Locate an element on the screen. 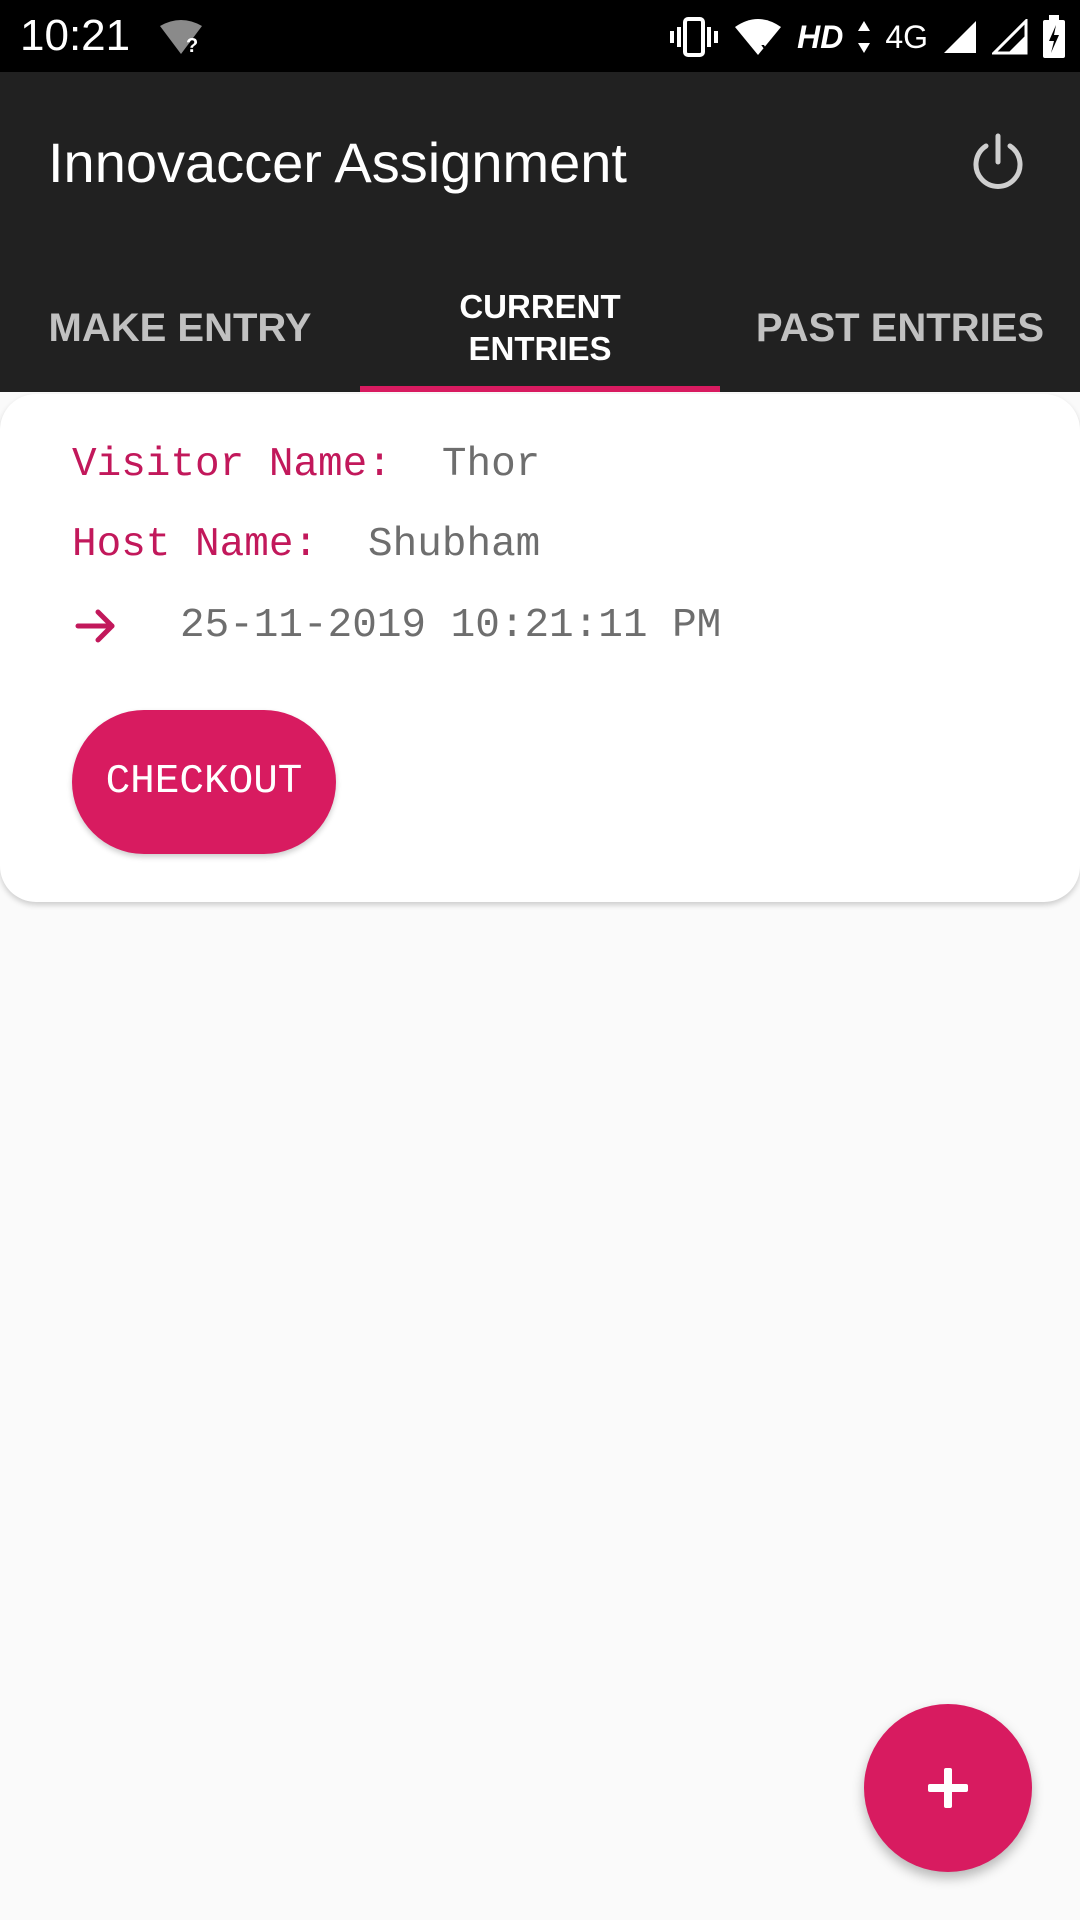 The image size is (1080, 1920). host-row: Host Name: Shubham is located at coordinates (306, 545).